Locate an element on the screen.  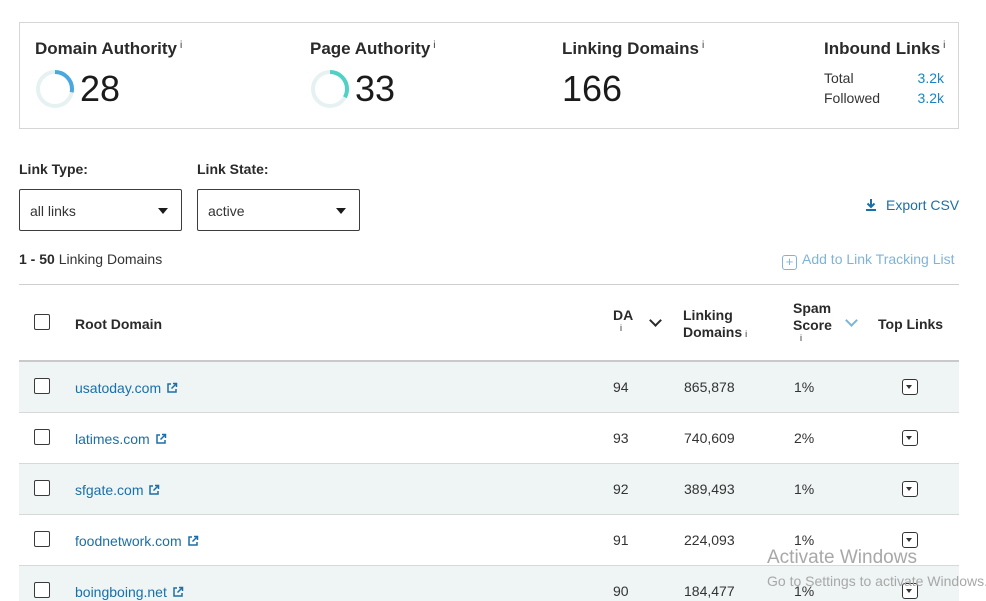
export-csv-button: Export CSV is located at coordinates (911, 205).